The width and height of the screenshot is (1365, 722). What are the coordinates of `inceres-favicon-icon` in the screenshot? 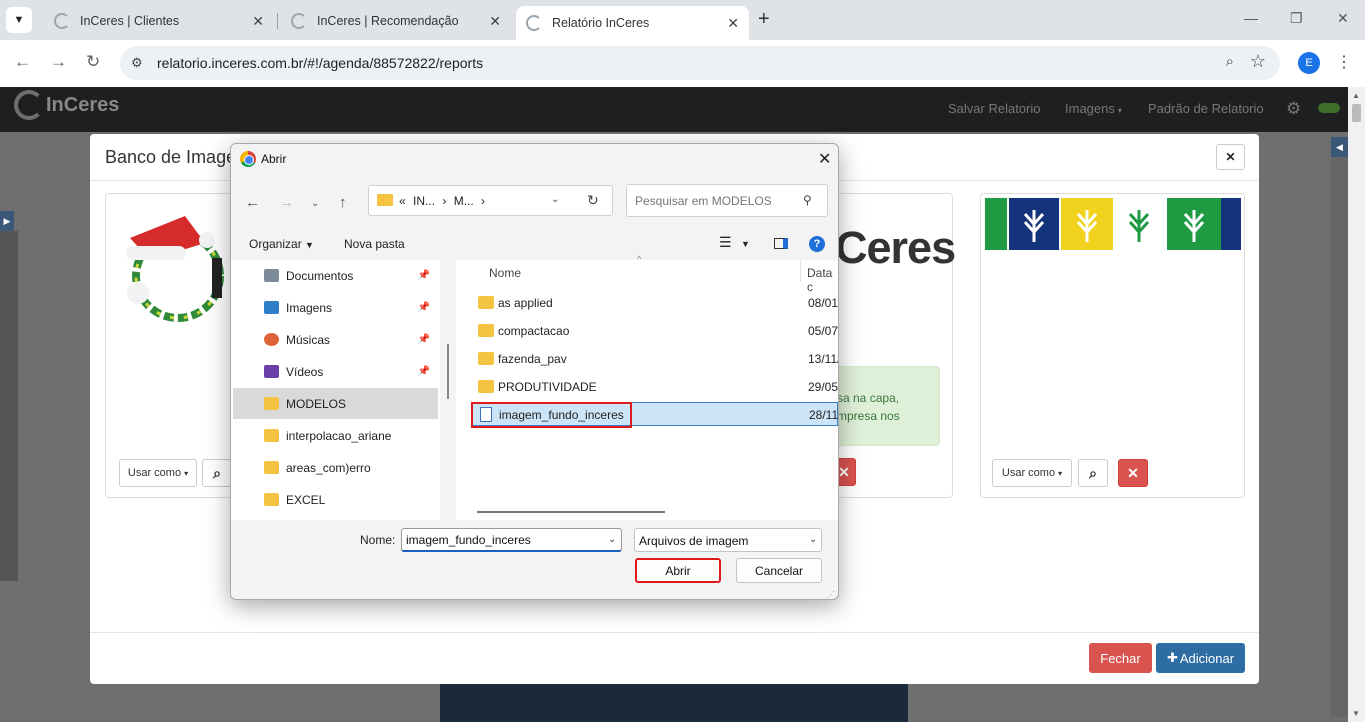 It's located at (299, 21).